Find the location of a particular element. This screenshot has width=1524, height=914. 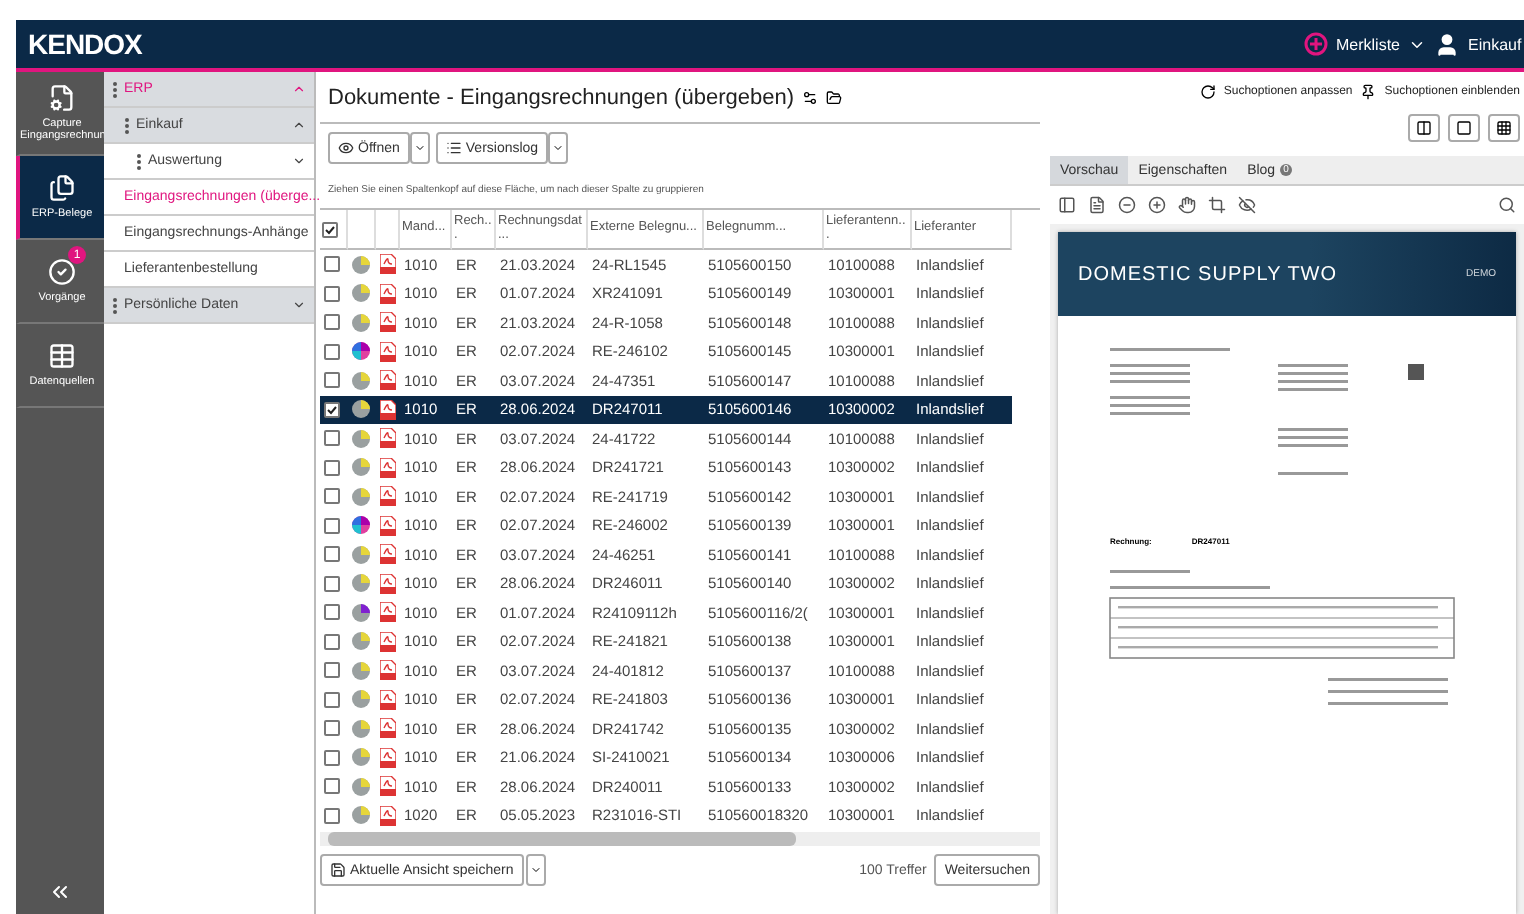

zoom-in-icon is located at coordinates (1157, 205).